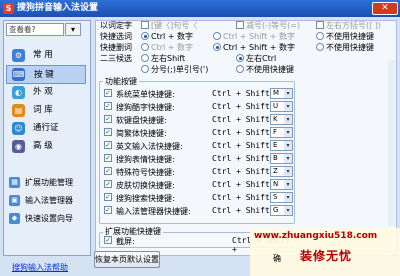 Image resolution: width=400 pixels, height=276 pixels. What do you see at coordinates (153, 211) in the screenshot?
I see `shortcut-name: 输入法管理器快捷键:` at bounding box center [153, 211].